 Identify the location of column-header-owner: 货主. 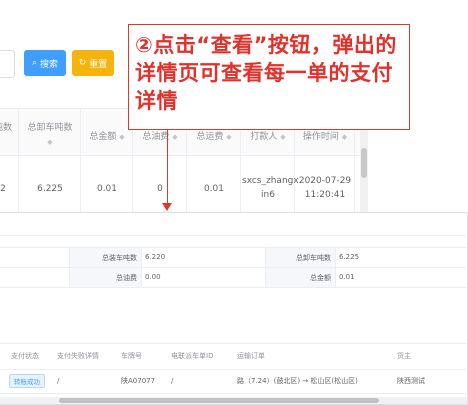
(404, 356).